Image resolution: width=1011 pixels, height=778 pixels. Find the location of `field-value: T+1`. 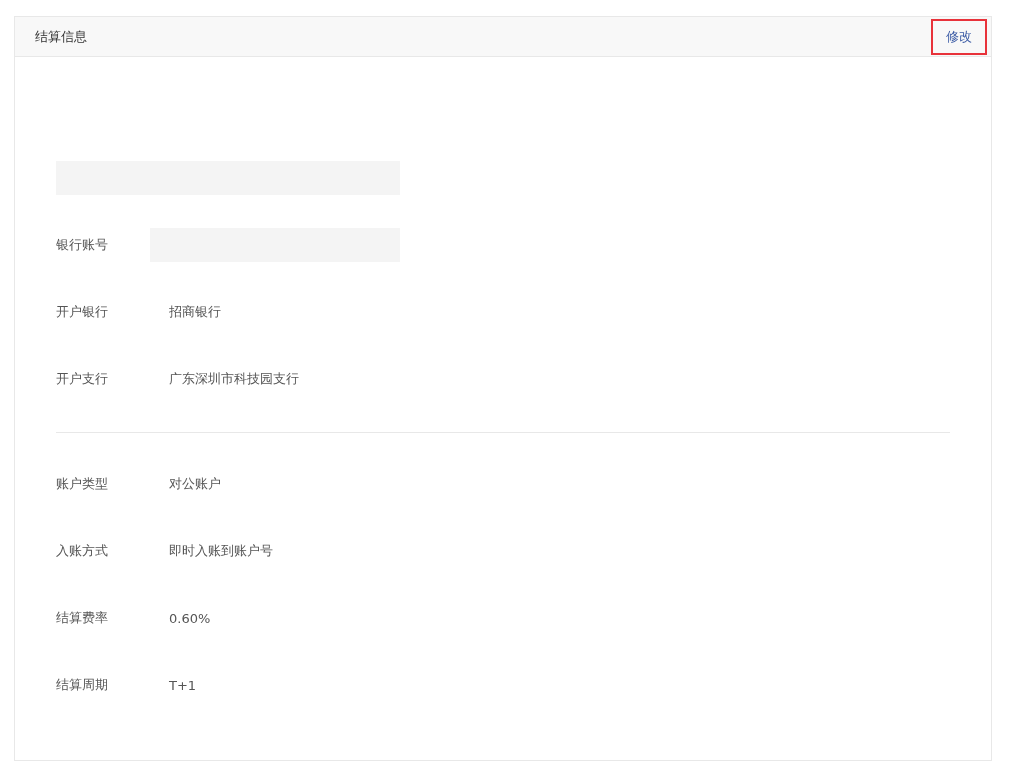

field-value: T+1 is located at coordinates (183, 685).